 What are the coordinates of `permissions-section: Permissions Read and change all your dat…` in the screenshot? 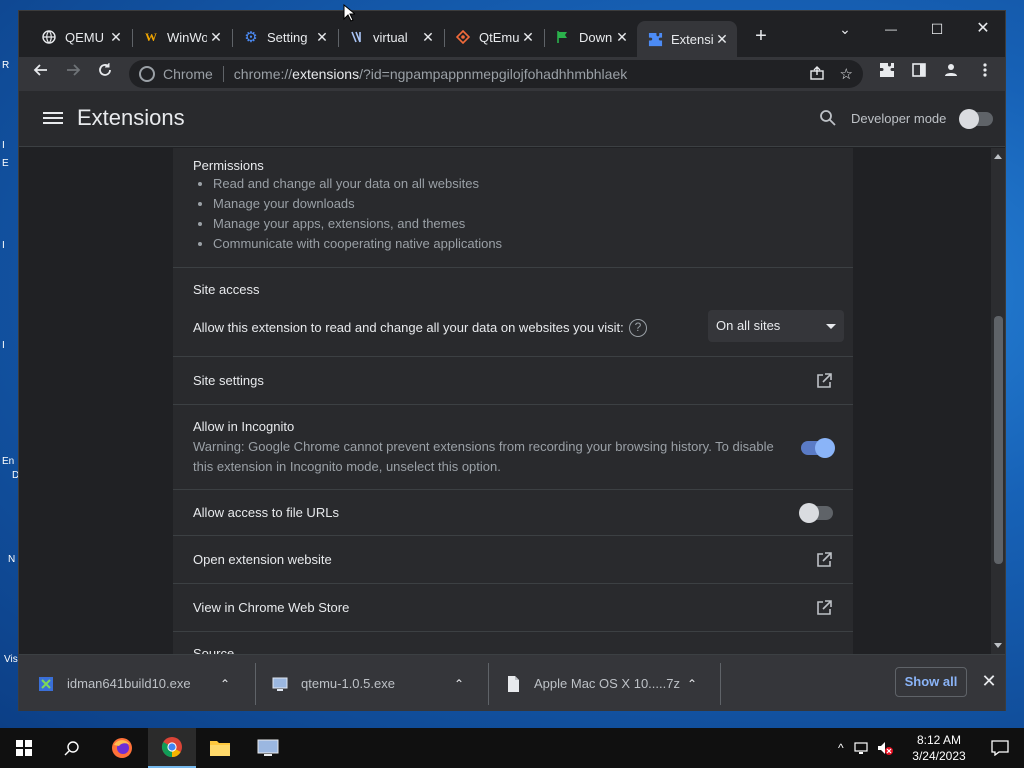 It's located at (513, 208).